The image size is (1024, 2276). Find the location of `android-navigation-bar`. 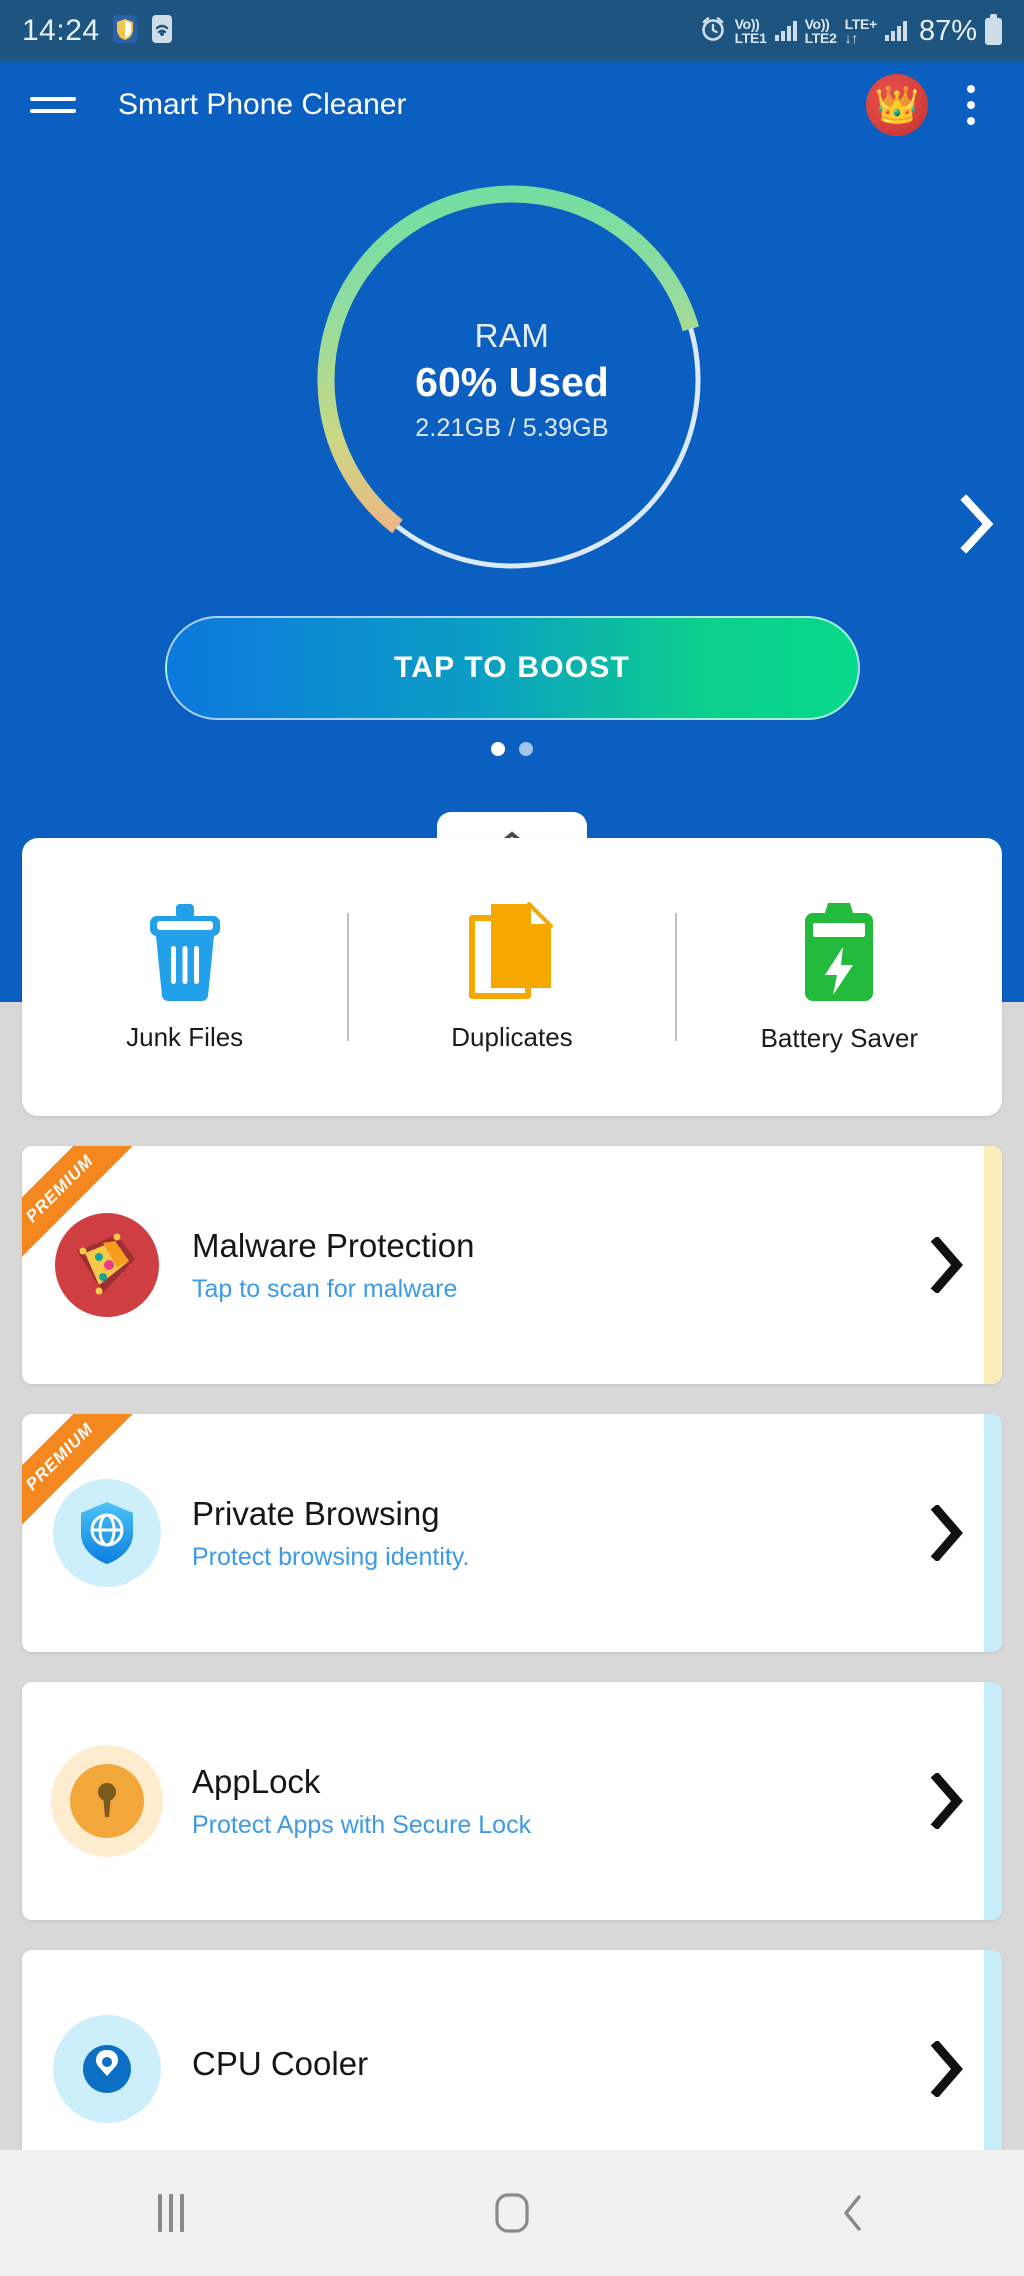

android-navigation-bar is located at coordinates (512, 2213).